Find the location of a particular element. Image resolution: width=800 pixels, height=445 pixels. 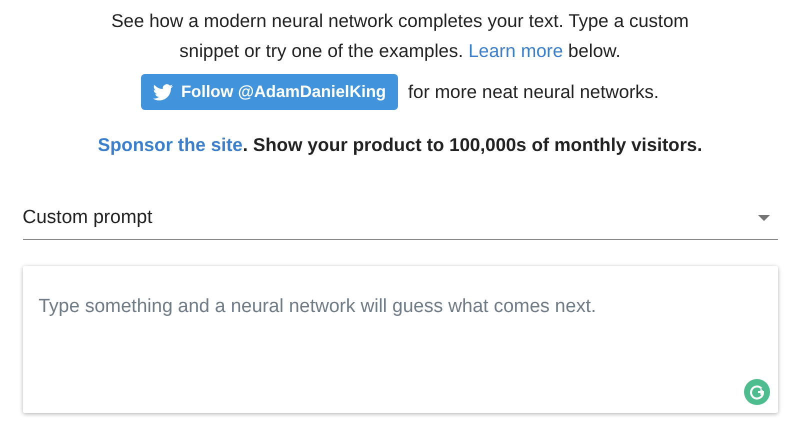

follow-caption: for more neat neural networks. is located at coordinates (533, 92).